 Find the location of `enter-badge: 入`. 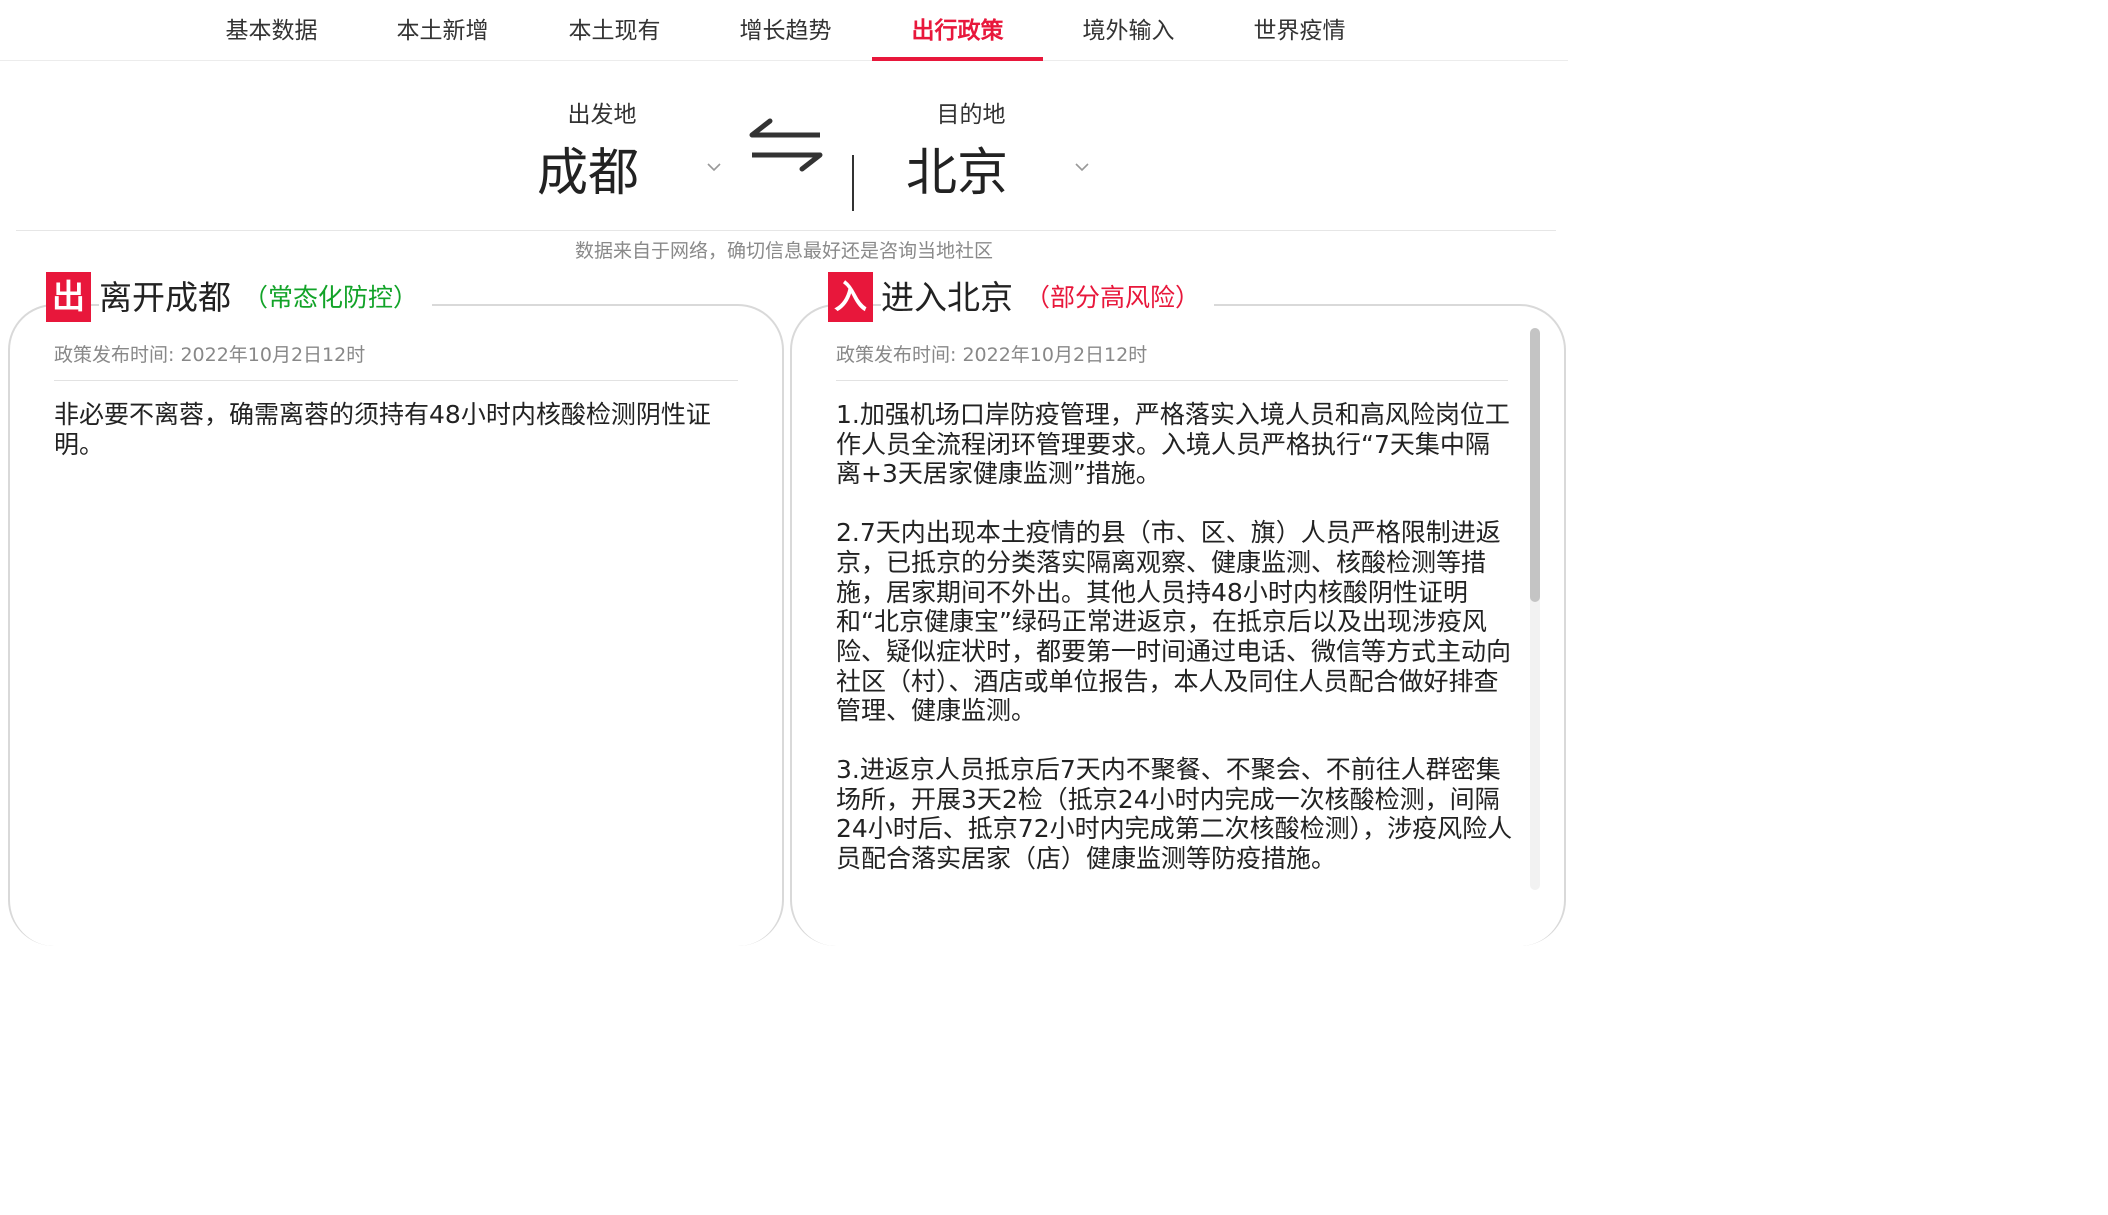

enter-badge: 入 is located at coordinates (850, 297).